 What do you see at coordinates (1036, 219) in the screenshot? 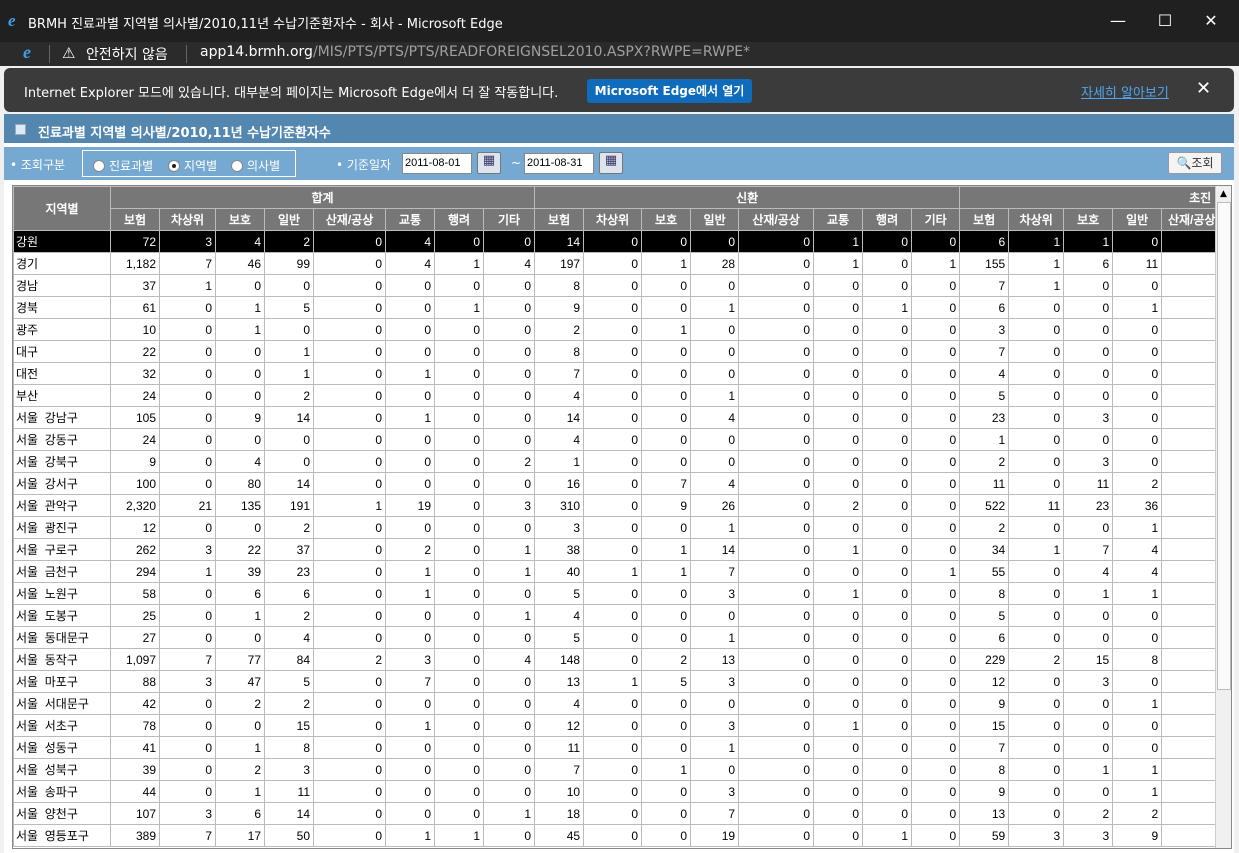
I see `column-header: 차상위` at bounding box center [1036, 219].